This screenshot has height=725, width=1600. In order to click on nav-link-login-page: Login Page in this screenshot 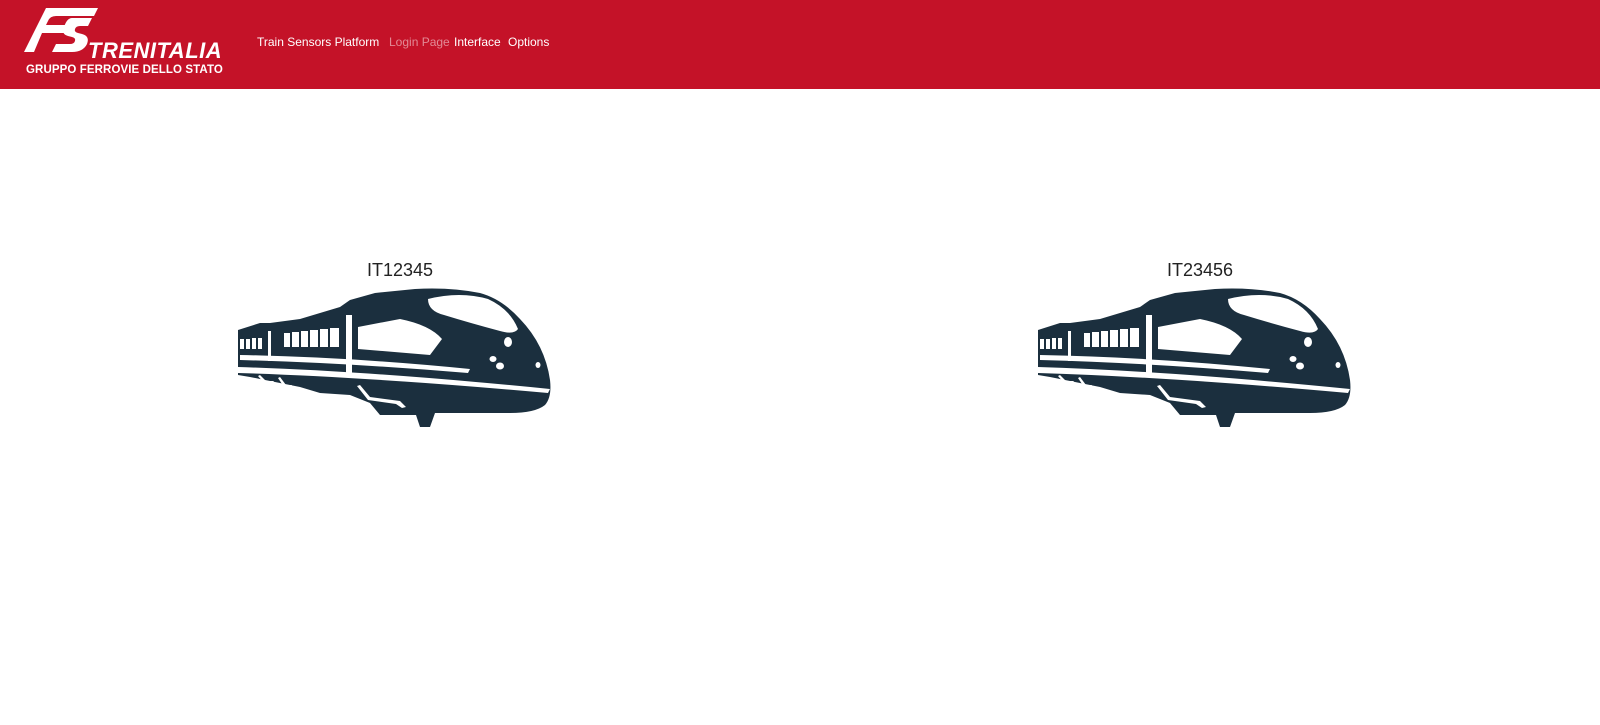, I will do `click(419, 42)`.